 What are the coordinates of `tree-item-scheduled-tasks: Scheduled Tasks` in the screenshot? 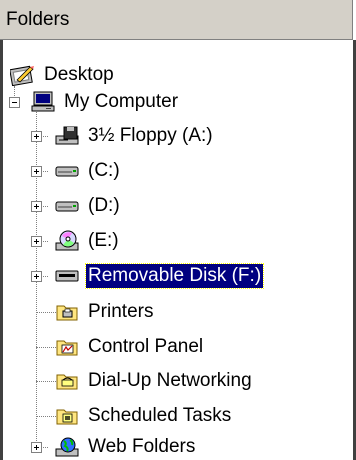 It's located at (143, 416).